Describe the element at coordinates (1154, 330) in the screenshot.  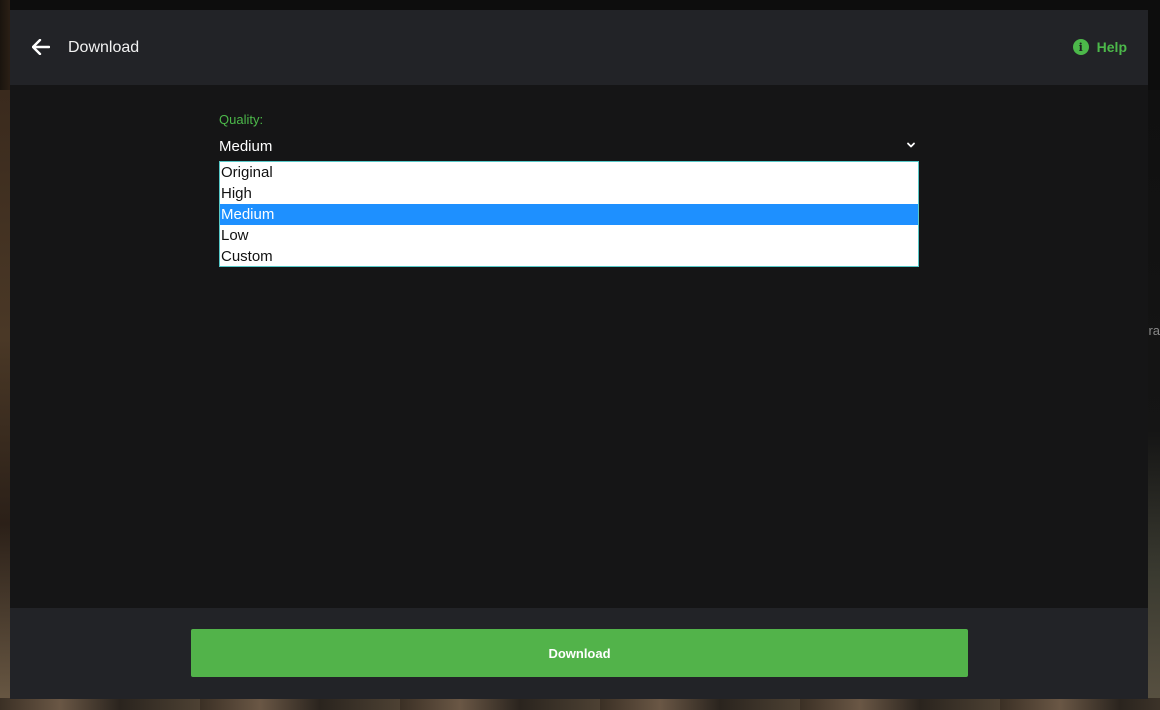
I see `background-text: ra` at that location.